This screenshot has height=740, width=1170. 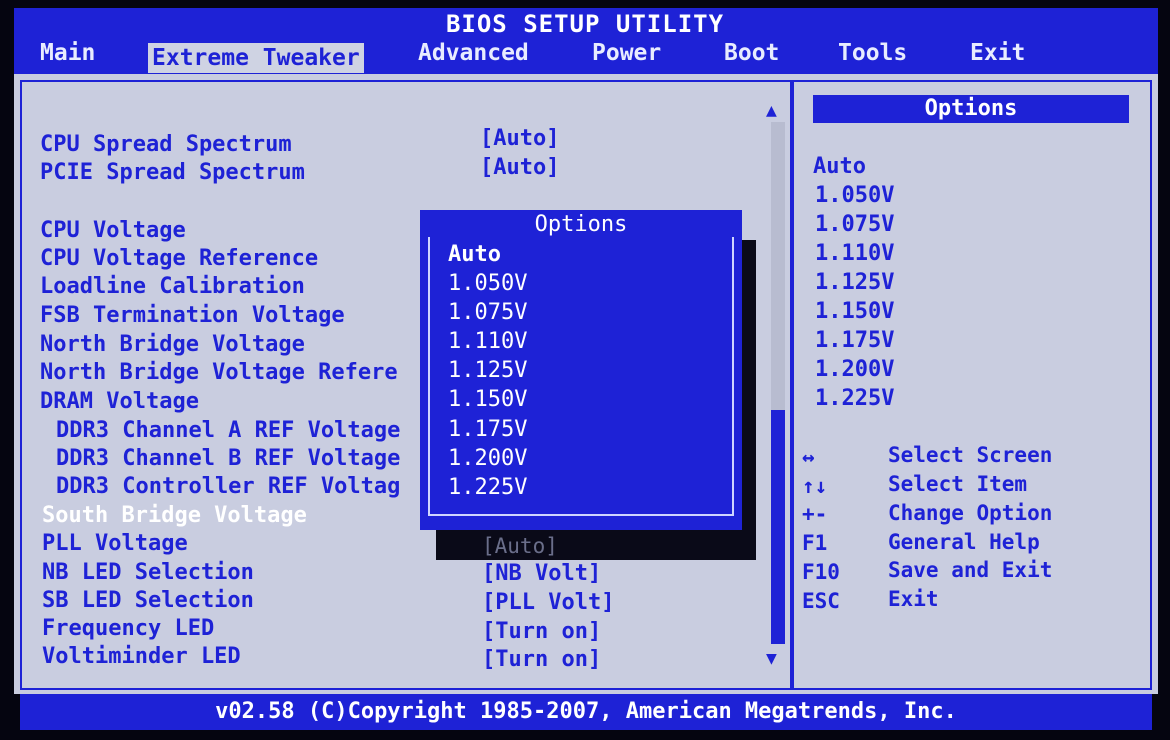 I want to click on setting-voltiminder-led: Voltiminder LED, so click(x=141, y=656).